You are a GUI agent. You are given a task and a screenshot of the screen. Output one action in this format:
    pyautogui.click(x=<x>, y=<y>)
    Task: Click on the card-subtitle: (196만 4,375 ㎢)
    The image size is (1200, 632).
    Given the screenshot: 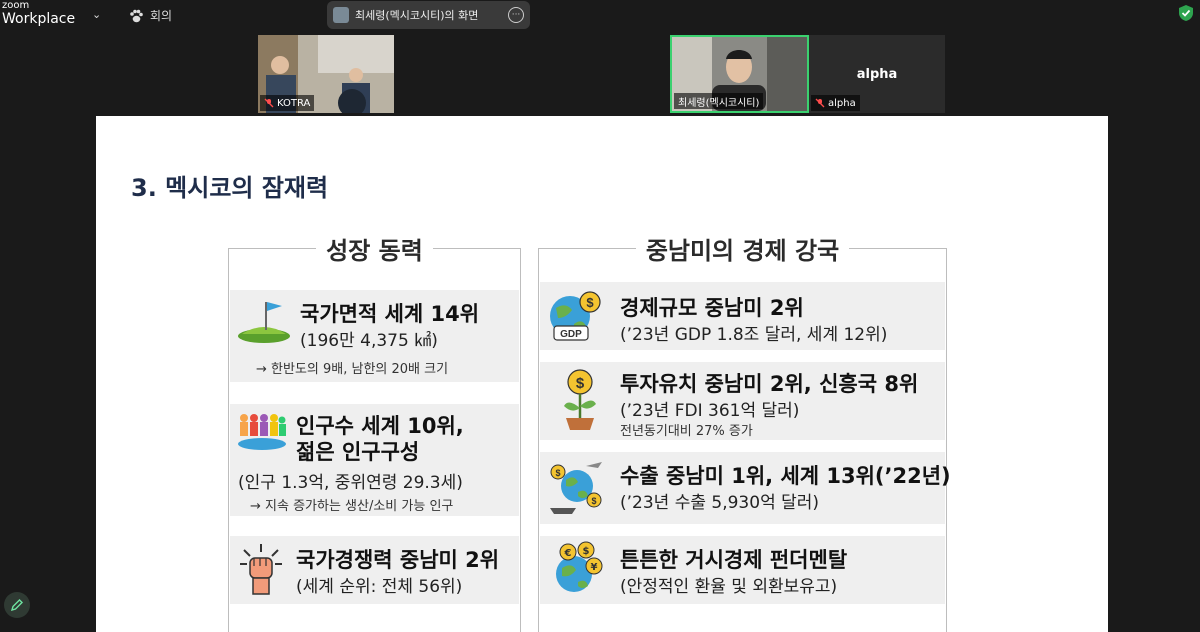 What is the action you would take?
    pyautogui.click(x=369, y=341)
    